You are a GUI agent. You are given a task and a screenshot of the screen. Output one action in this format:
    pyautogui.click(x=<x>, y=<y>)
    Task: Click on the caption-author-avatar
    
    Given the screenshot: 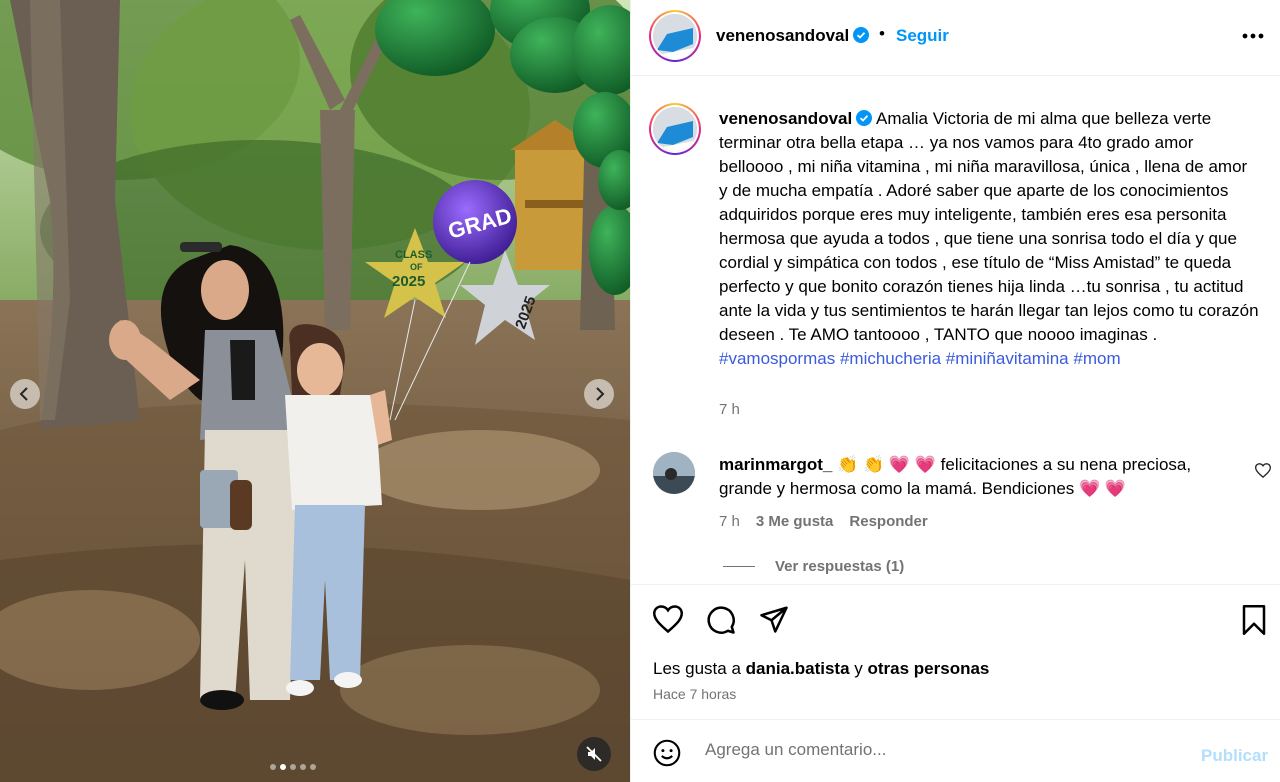 What is the action you would take?
    pyautogui.click(x=675, y=129)
    